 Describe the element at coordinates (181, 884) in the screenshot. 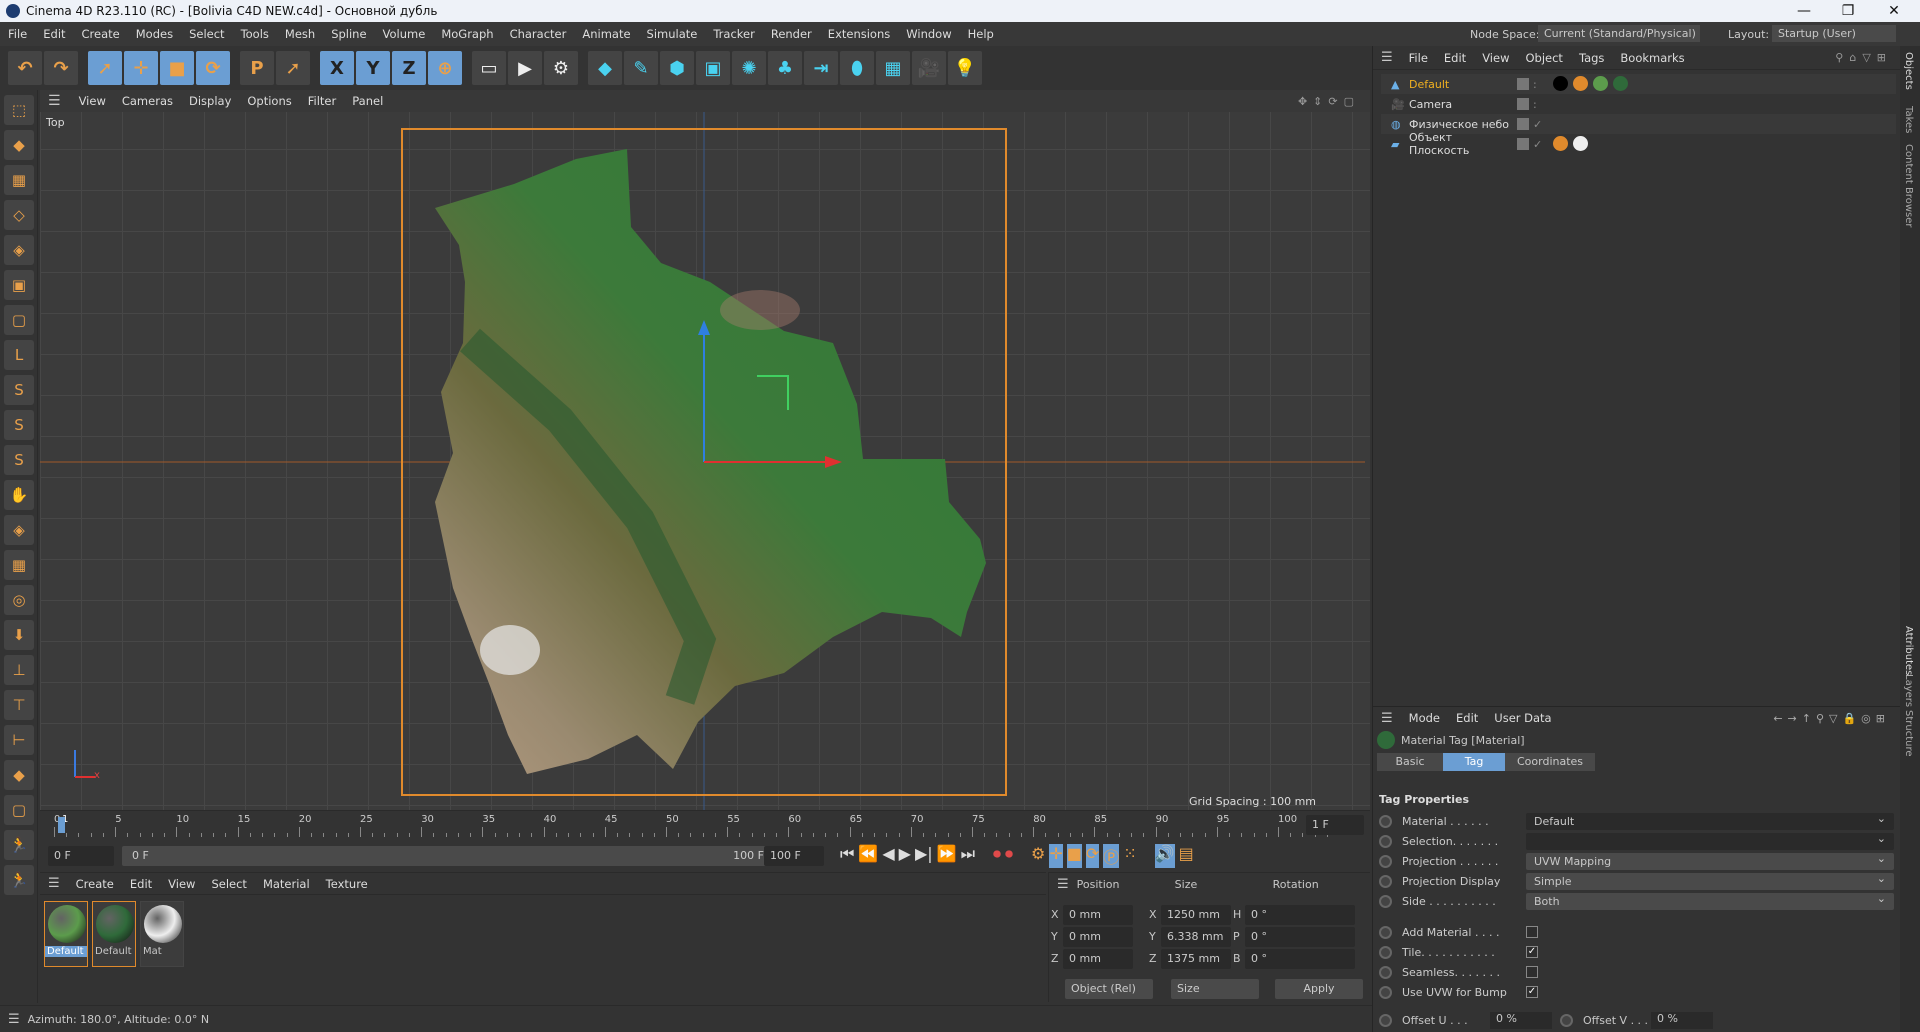

I see `material-menu-view: View` at that location.